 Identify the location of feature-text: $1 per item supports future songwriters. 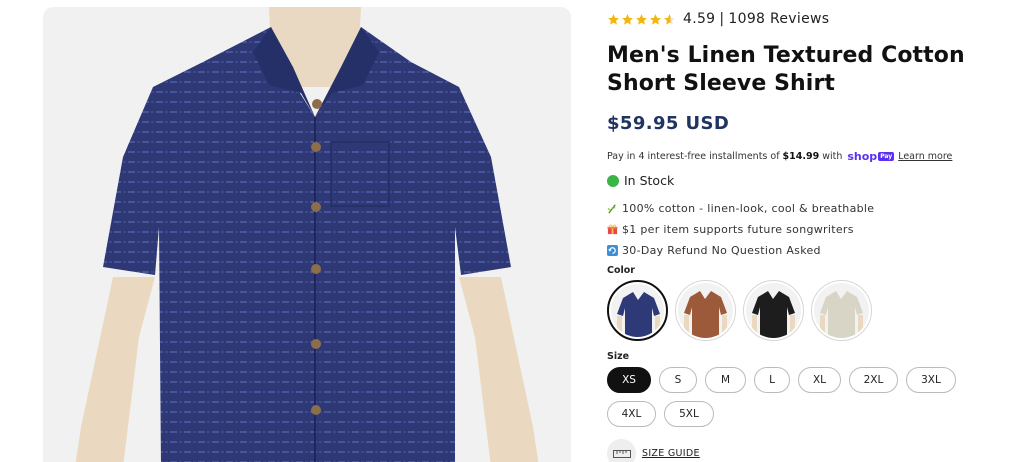
(738, 229).